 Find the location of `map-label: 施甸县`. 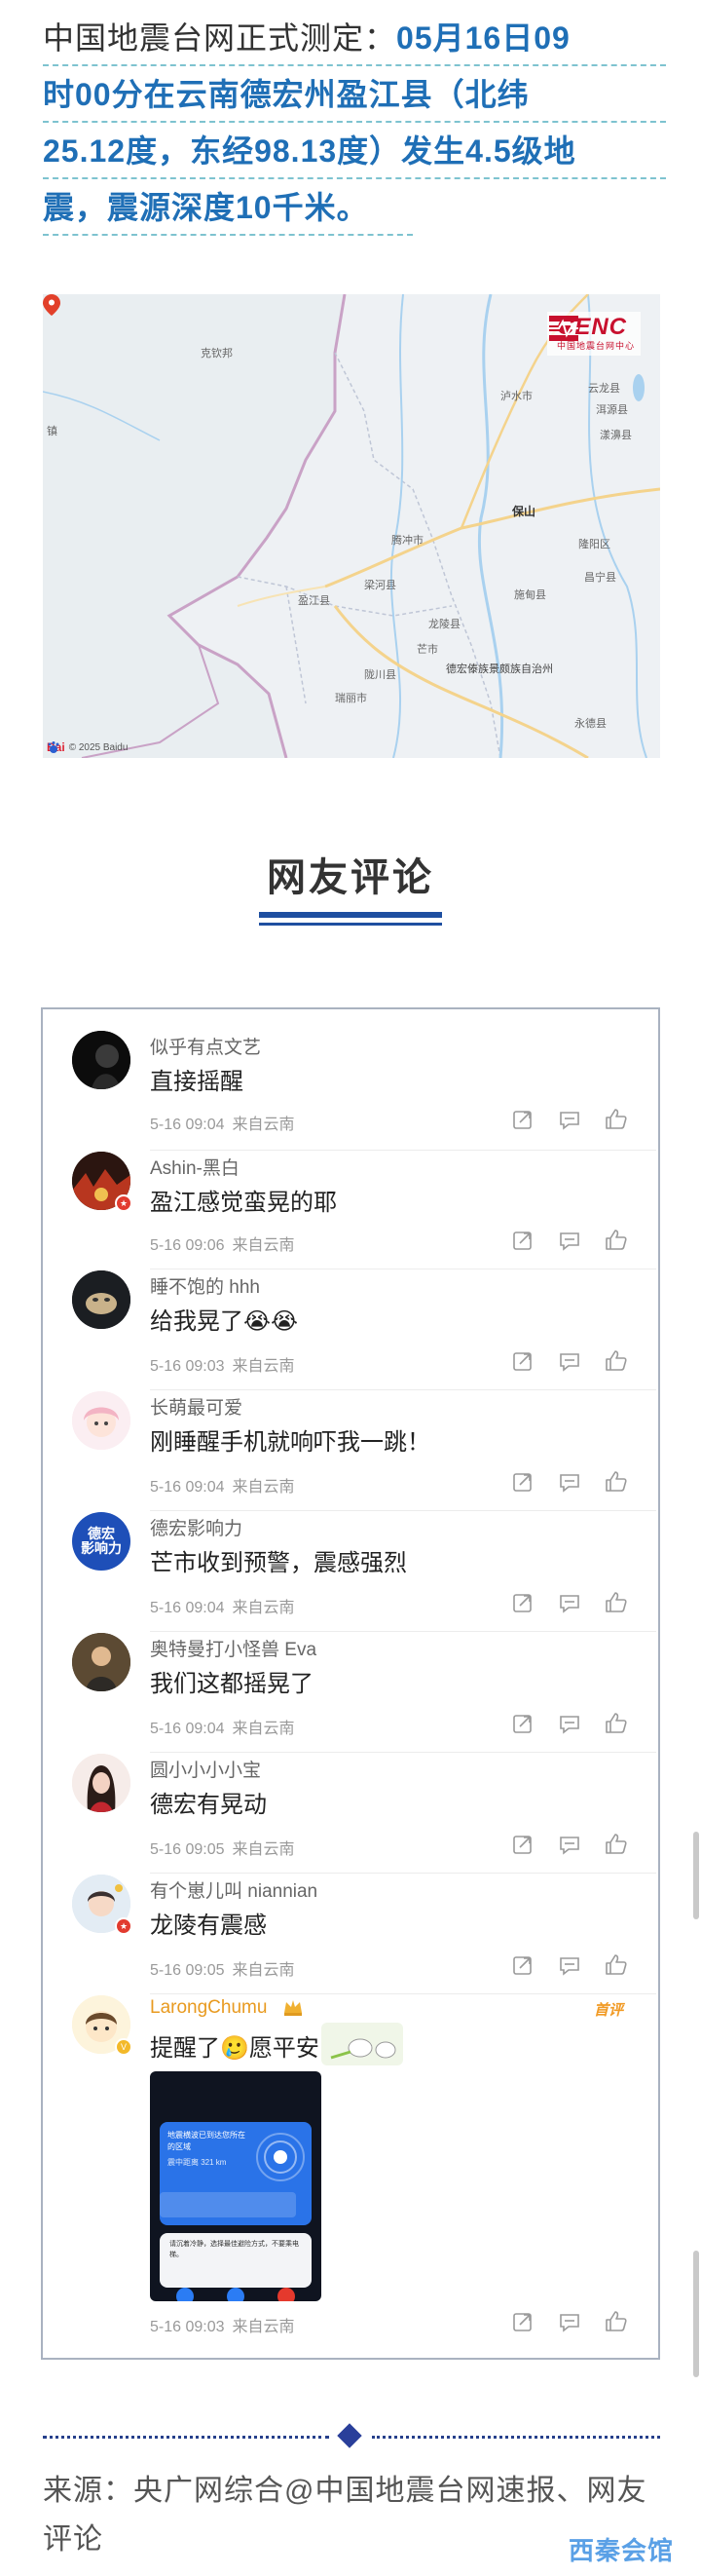

map-label: 施甸县 is located at coordinates (530, 595).